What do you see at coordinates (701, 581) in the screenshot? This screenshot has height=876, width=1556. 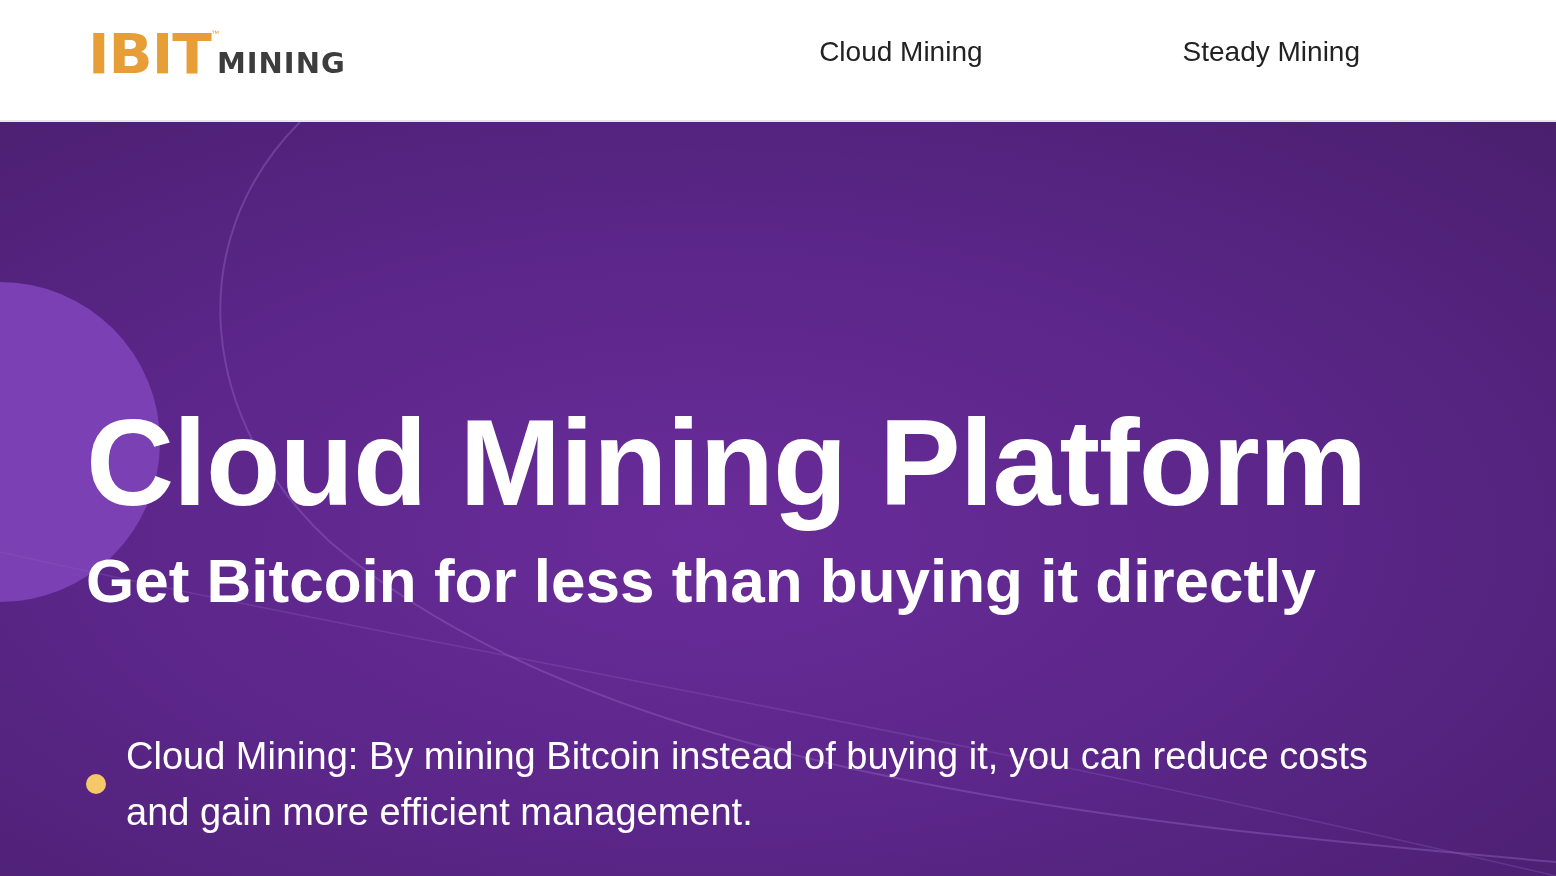 I see `hero-subtitle: Get Bitcoin for less than buying it directly` at bounding box center [701, 581].